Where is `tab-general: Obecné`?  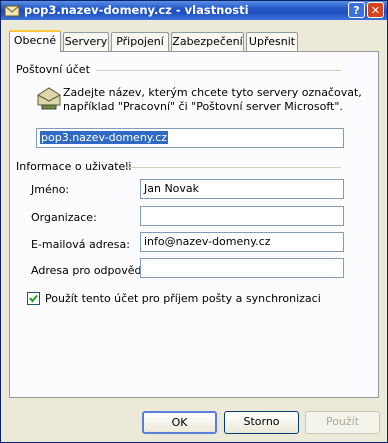
tab-general: Obecné is located at coordinates (35, 41).